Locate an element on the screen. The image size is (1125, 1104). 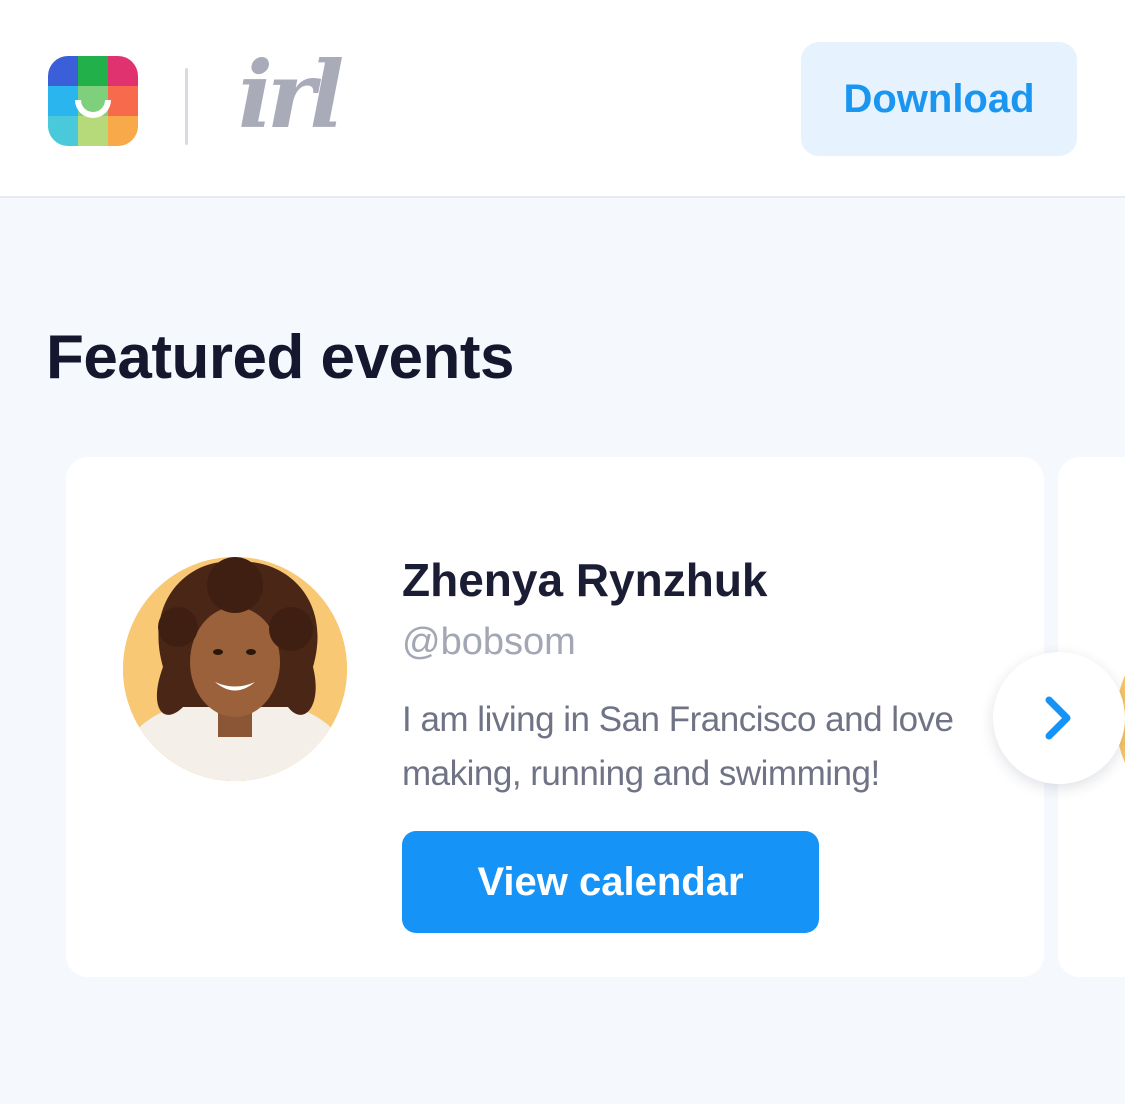
view-calendar-button: View calendar is located at coordinates (610, 882).